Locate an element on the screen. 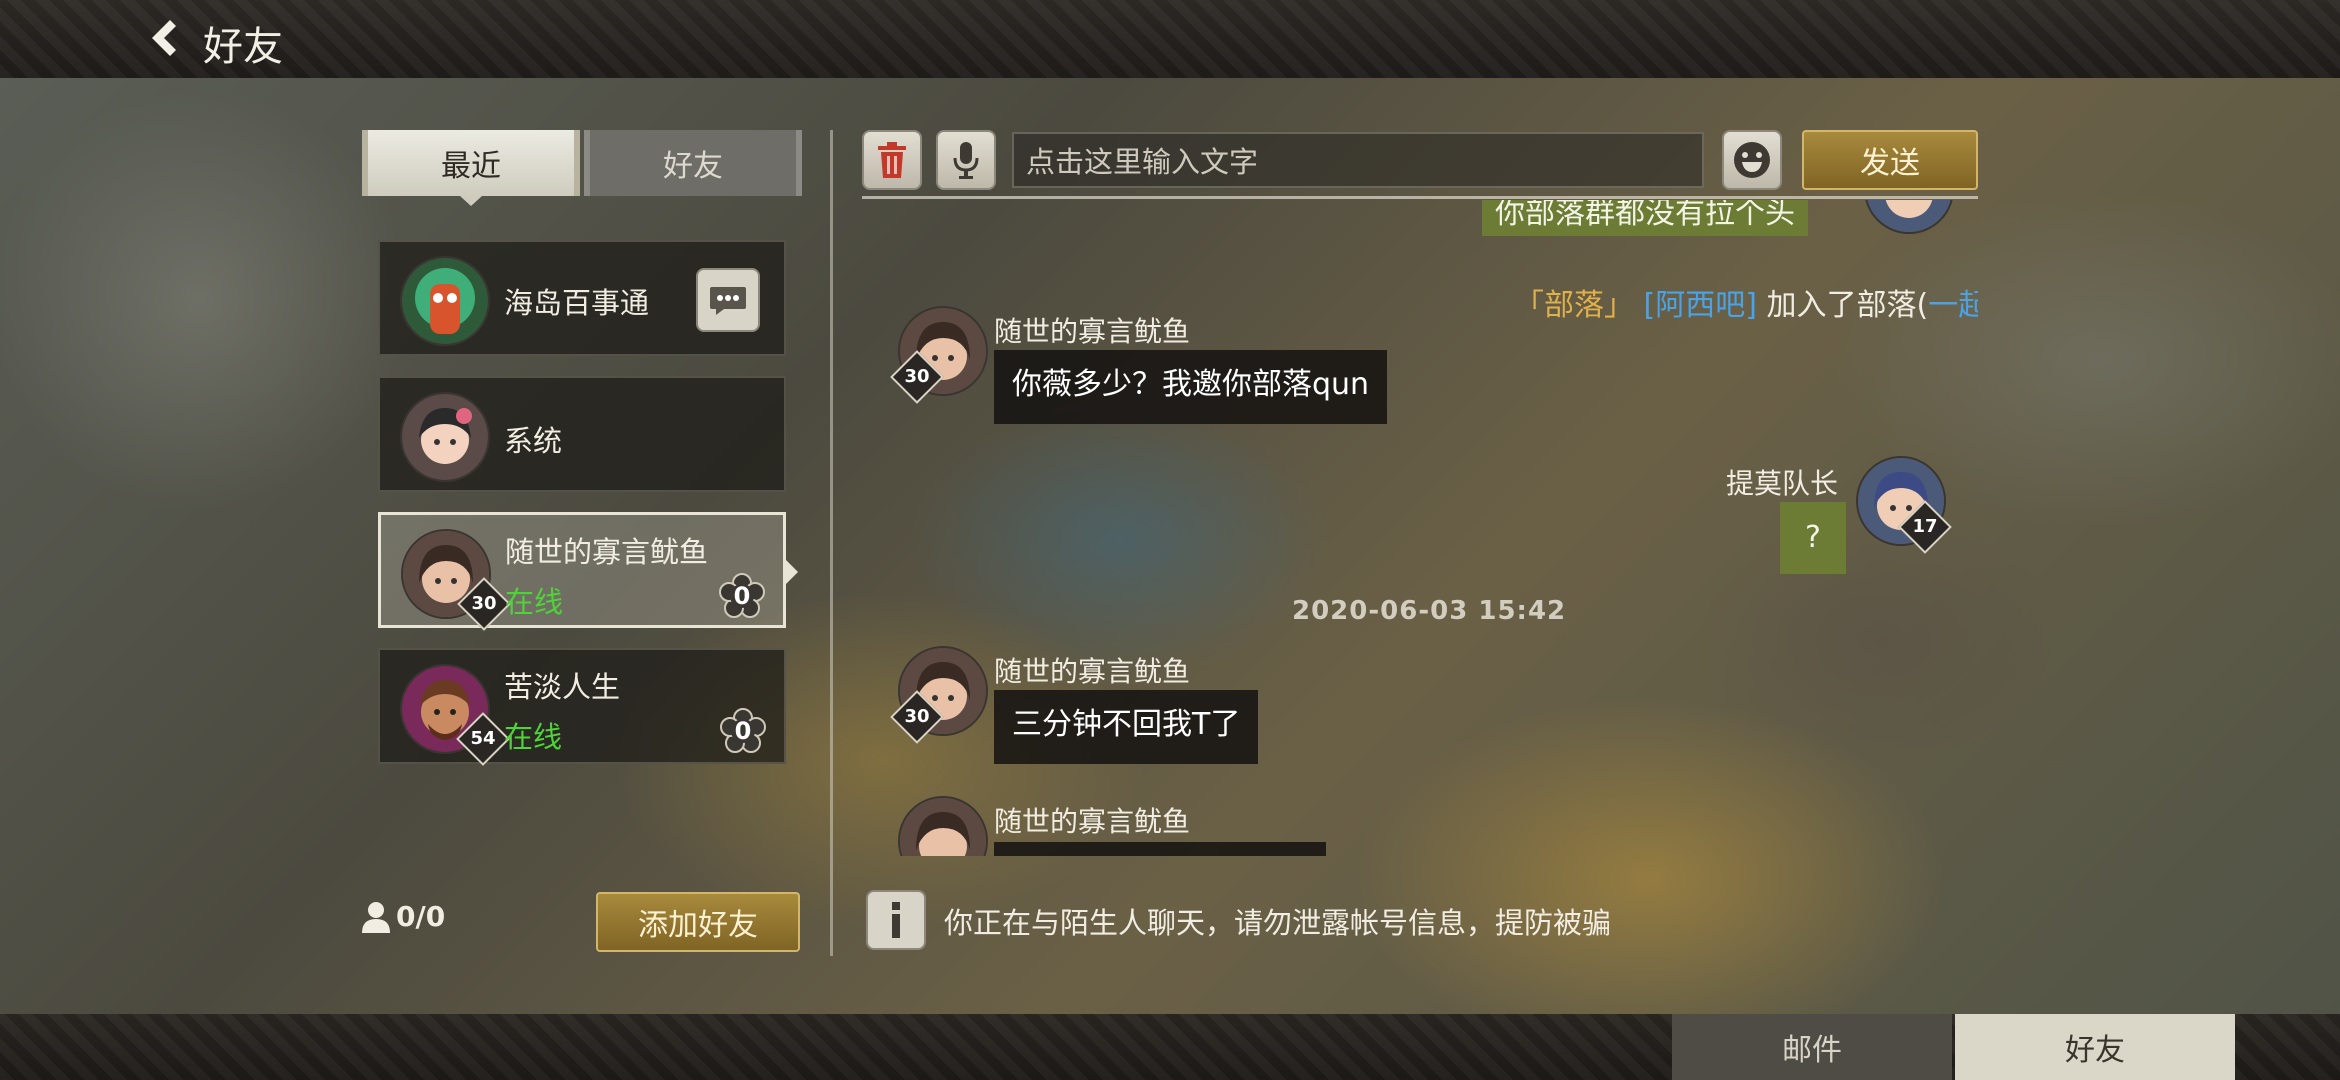 This screenshot has width=2340, height=1080. message-bubble: ? is located at coordinates (1813, 538).